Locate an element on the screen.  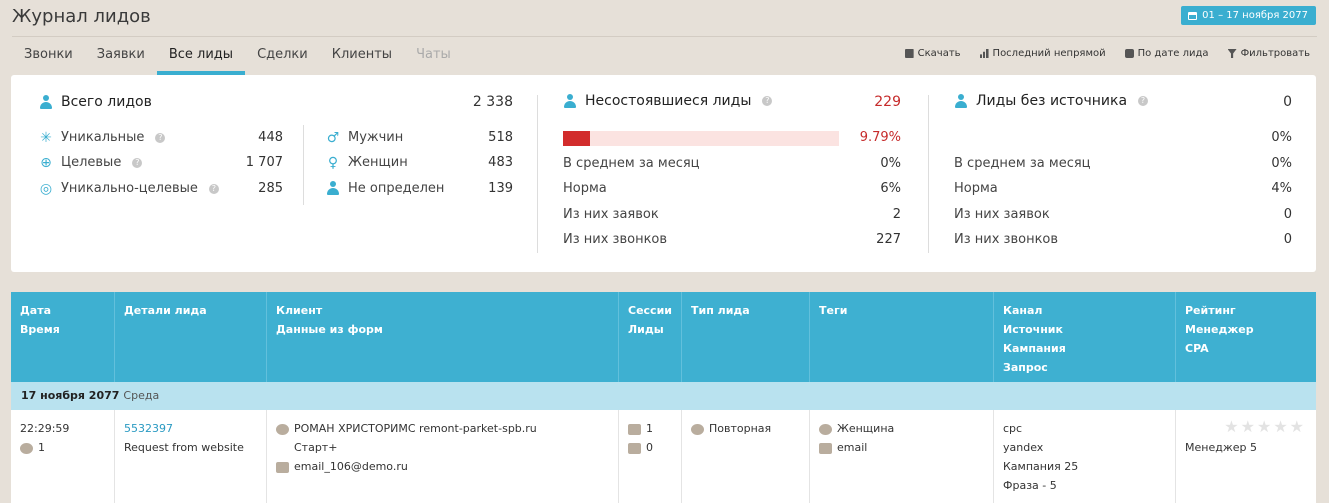
col-sessions: Сессии Лиды is located at coordinates (650, 337).